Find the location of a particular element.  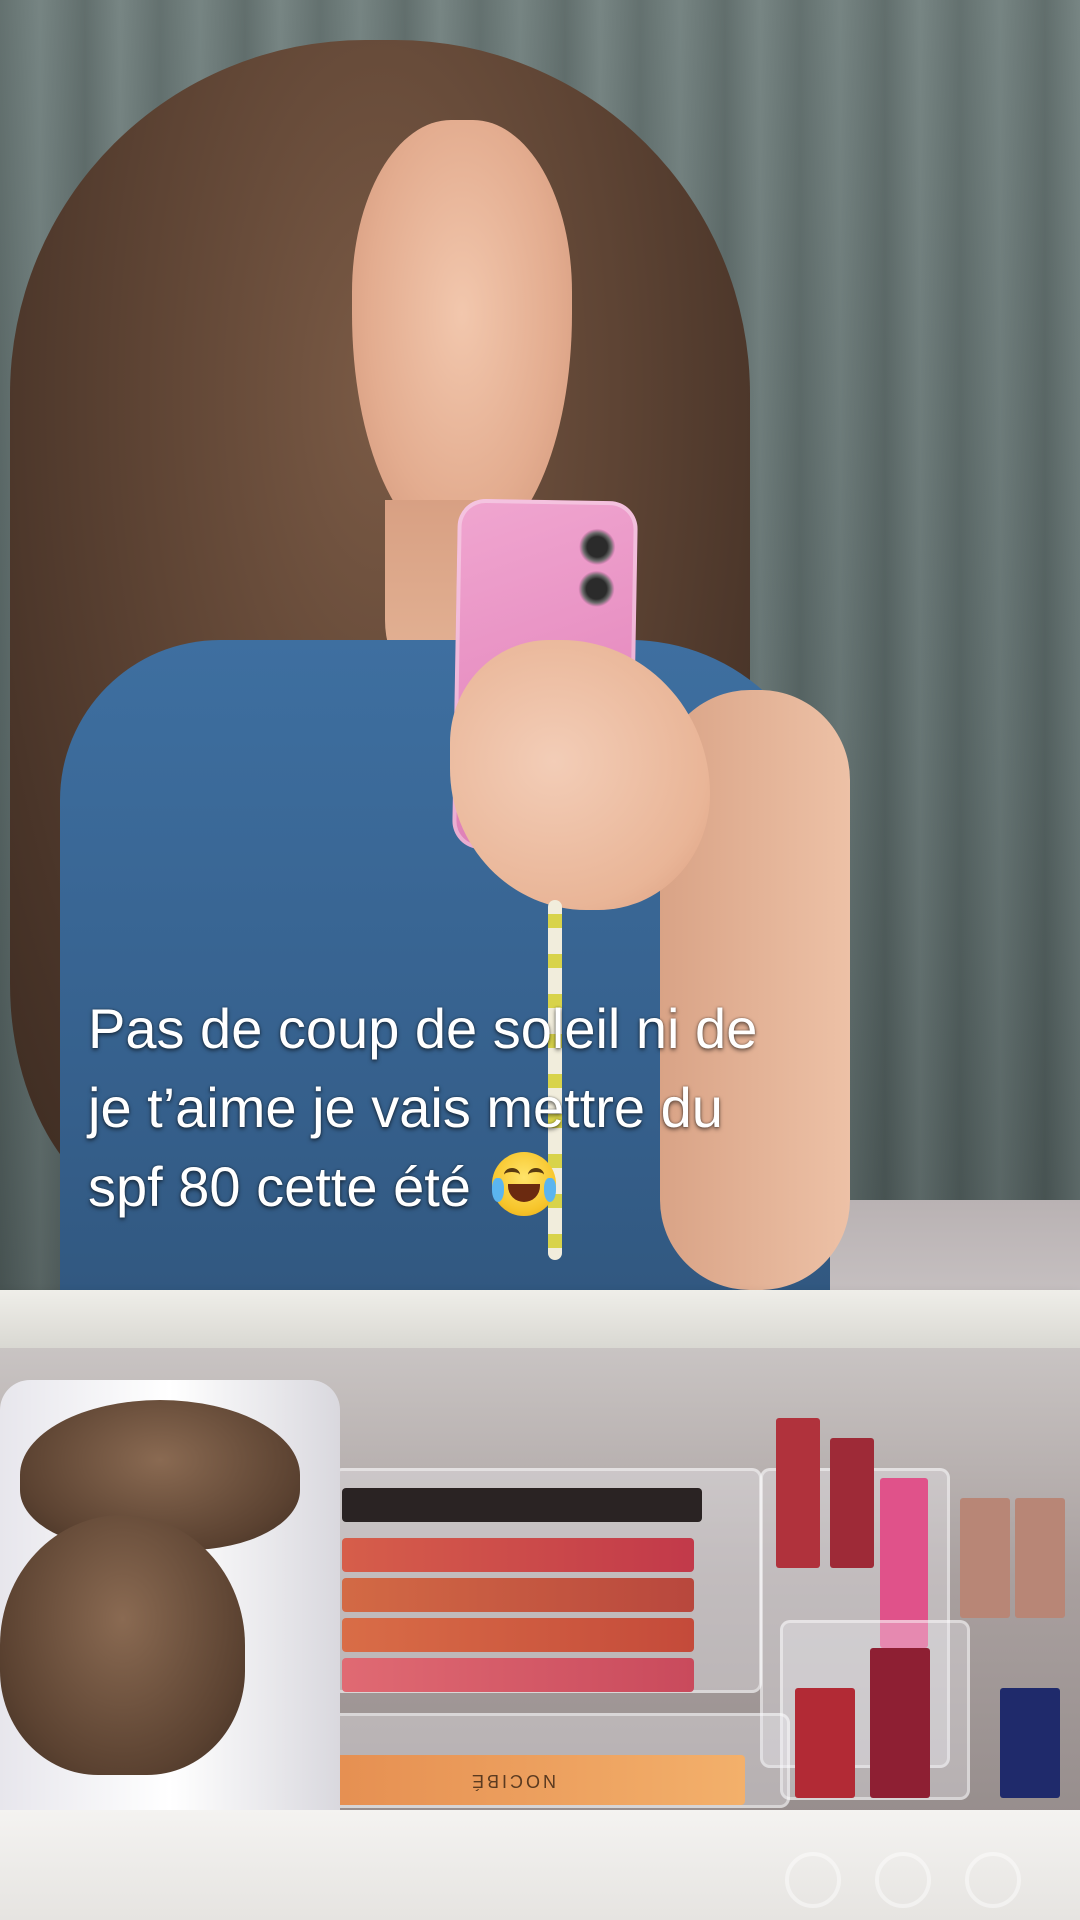

caption-line-2: je t’aime je vais mettre du is located at coordinates (405, 1107).